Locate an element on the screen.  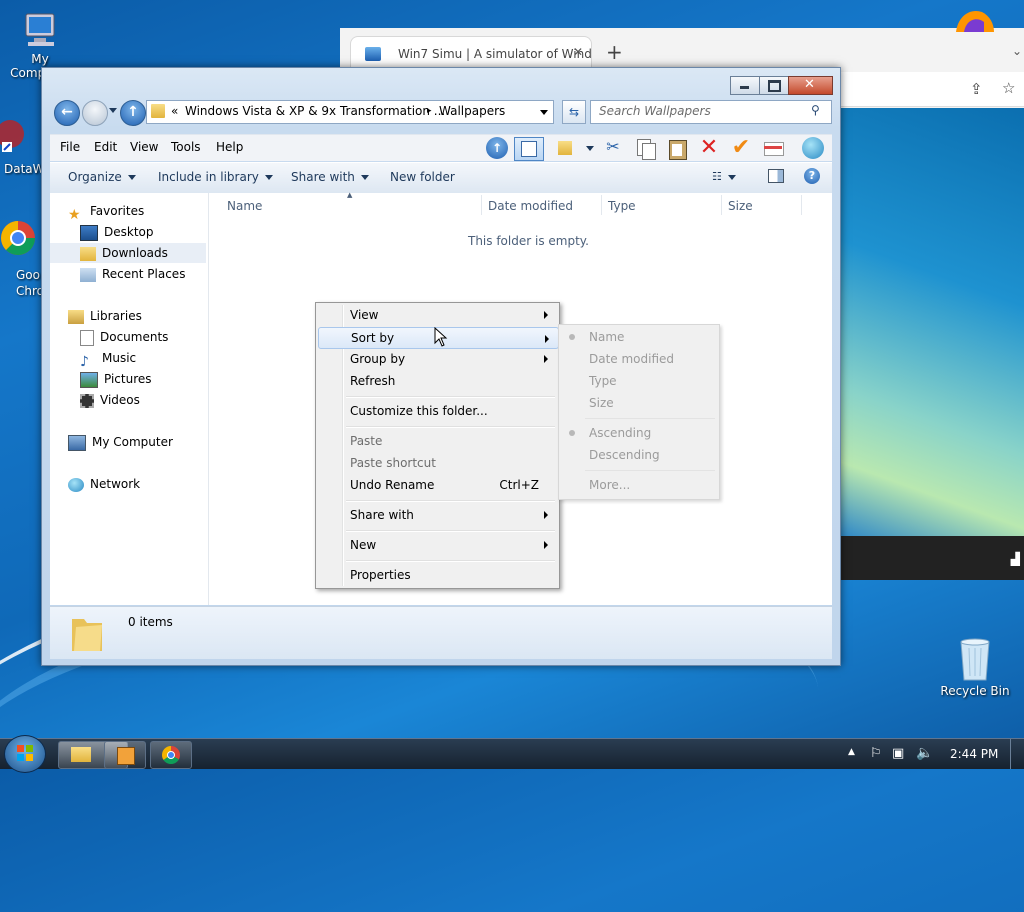
browser-tab: Win7 Simu | A simulator of Wind ✕ is located at coordinates (471, 53).